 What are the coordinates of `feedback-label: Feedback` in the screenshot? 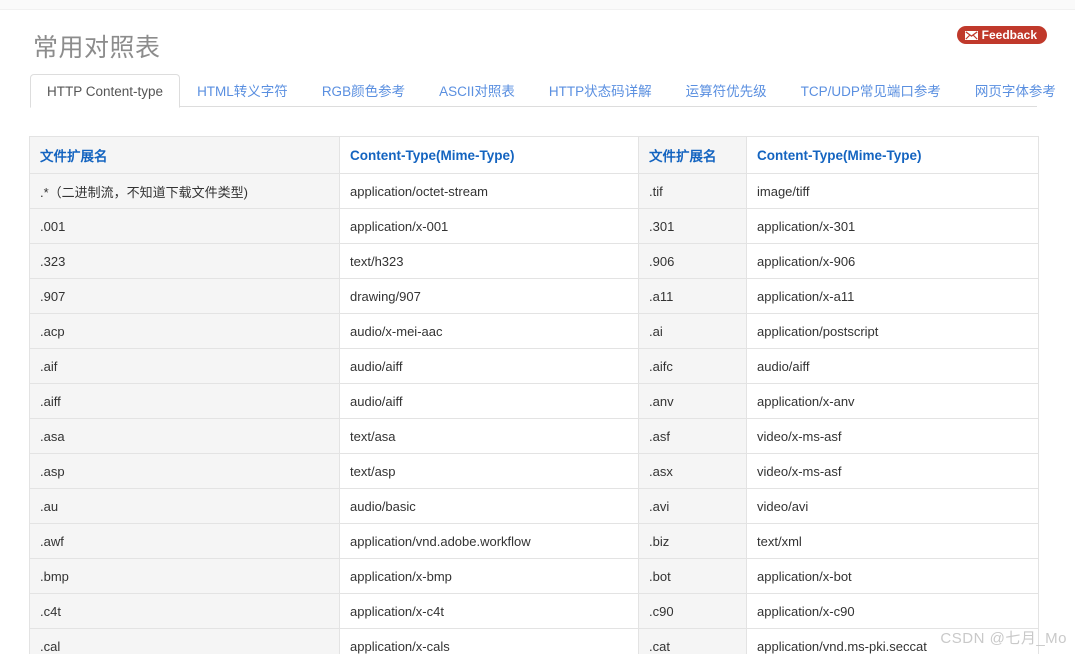 It's located at (1009, 35).